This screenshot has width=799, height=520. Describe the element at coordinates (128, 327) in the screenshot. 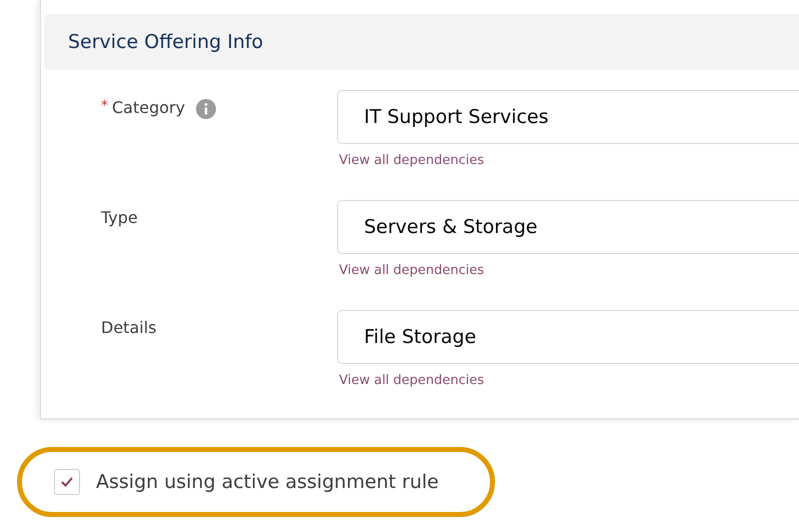

I see `field-label: Details` at that location.